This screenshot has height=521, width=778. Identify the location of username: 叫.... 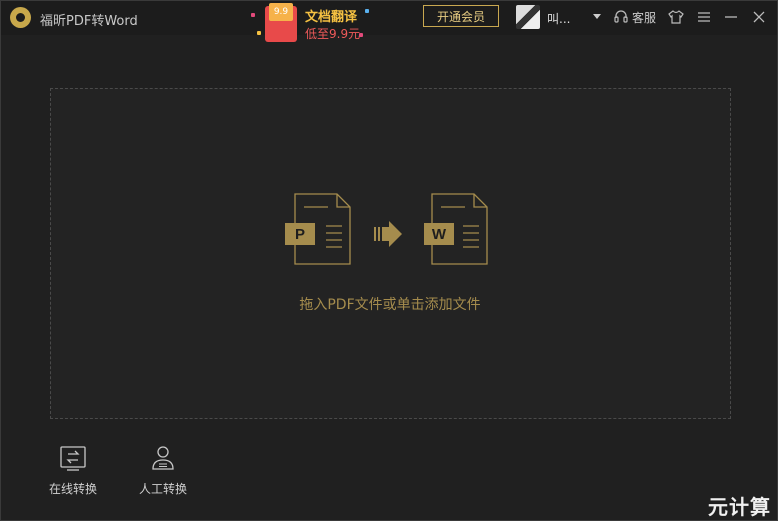
(558, 18).